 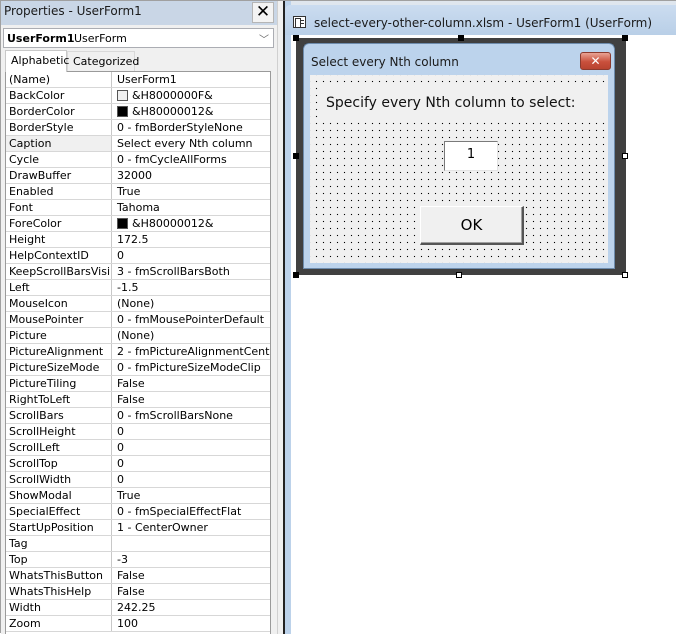 What do you see at coordinates (191, 543) in the screenshot?
I see `property-value` at bounding box center [191, 543].